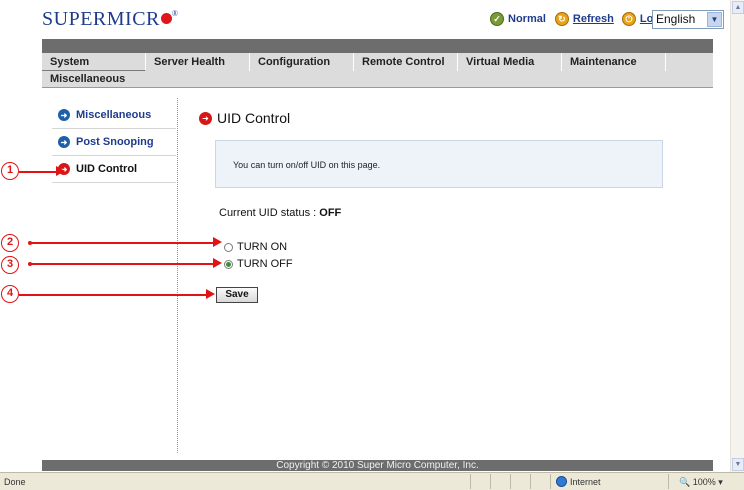 This screenshot has height=490, width=744. Describe the element at coordinates (738, 464) in the screenshot. I see `scroll-down-icon: ▼` at that location.